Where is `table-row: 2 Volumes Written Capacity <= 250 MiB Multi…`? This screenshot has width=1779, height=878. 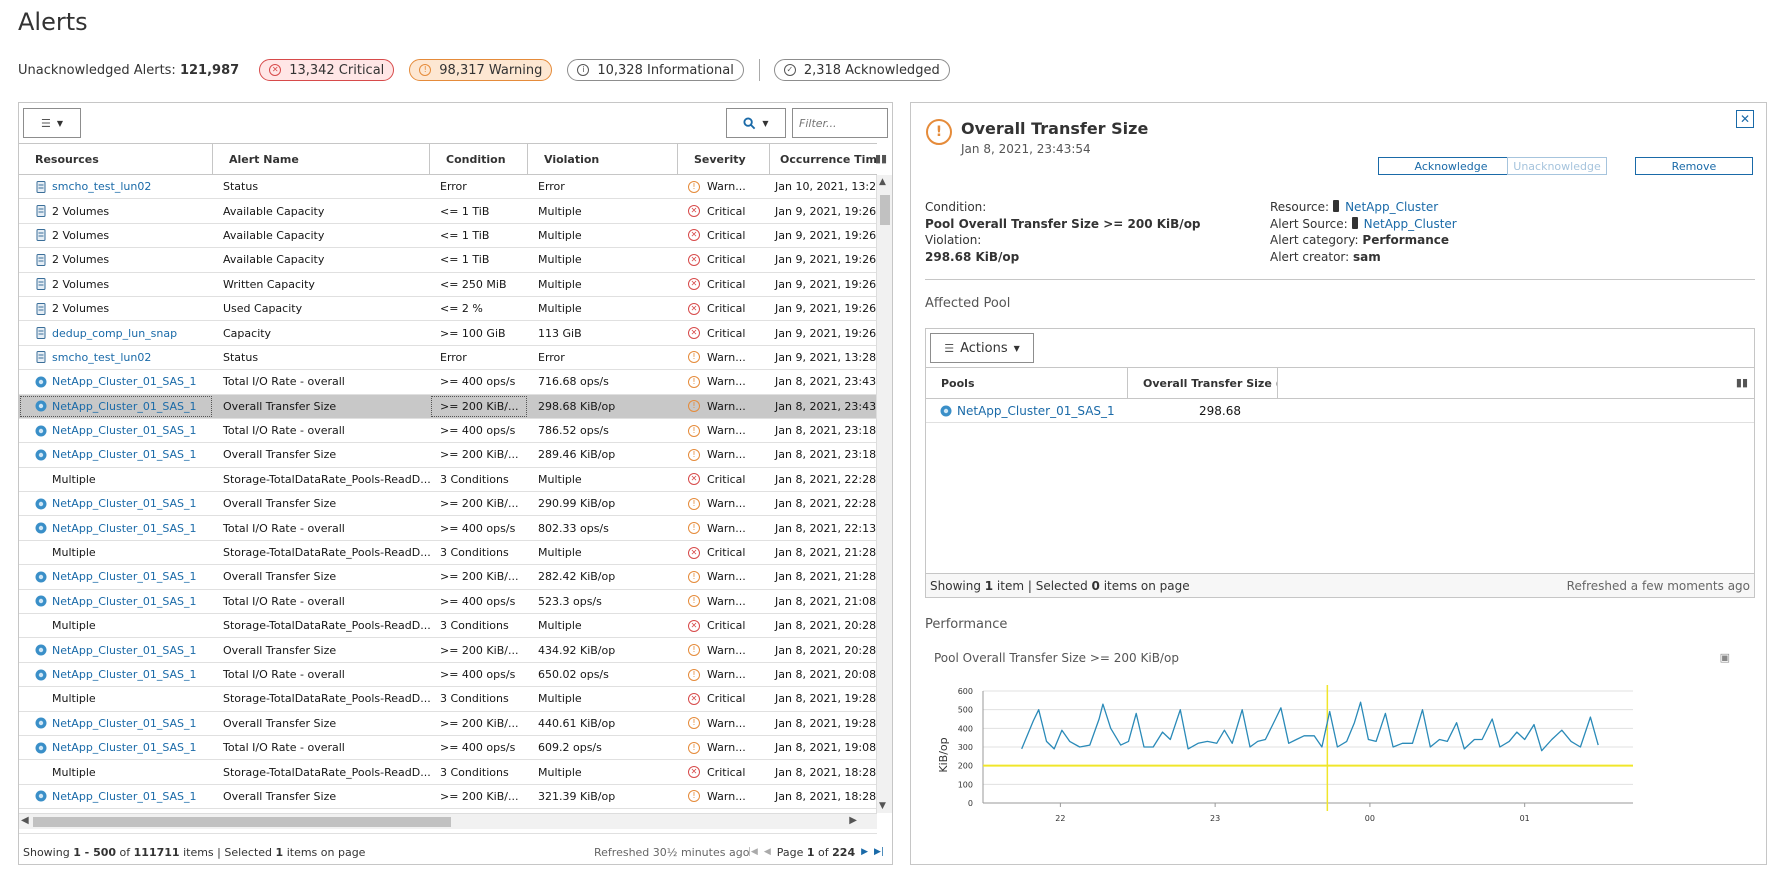 table-row: 2 Volumes Written Capacity <= 250 MiB Multi… is located at coordinates (448, 285).